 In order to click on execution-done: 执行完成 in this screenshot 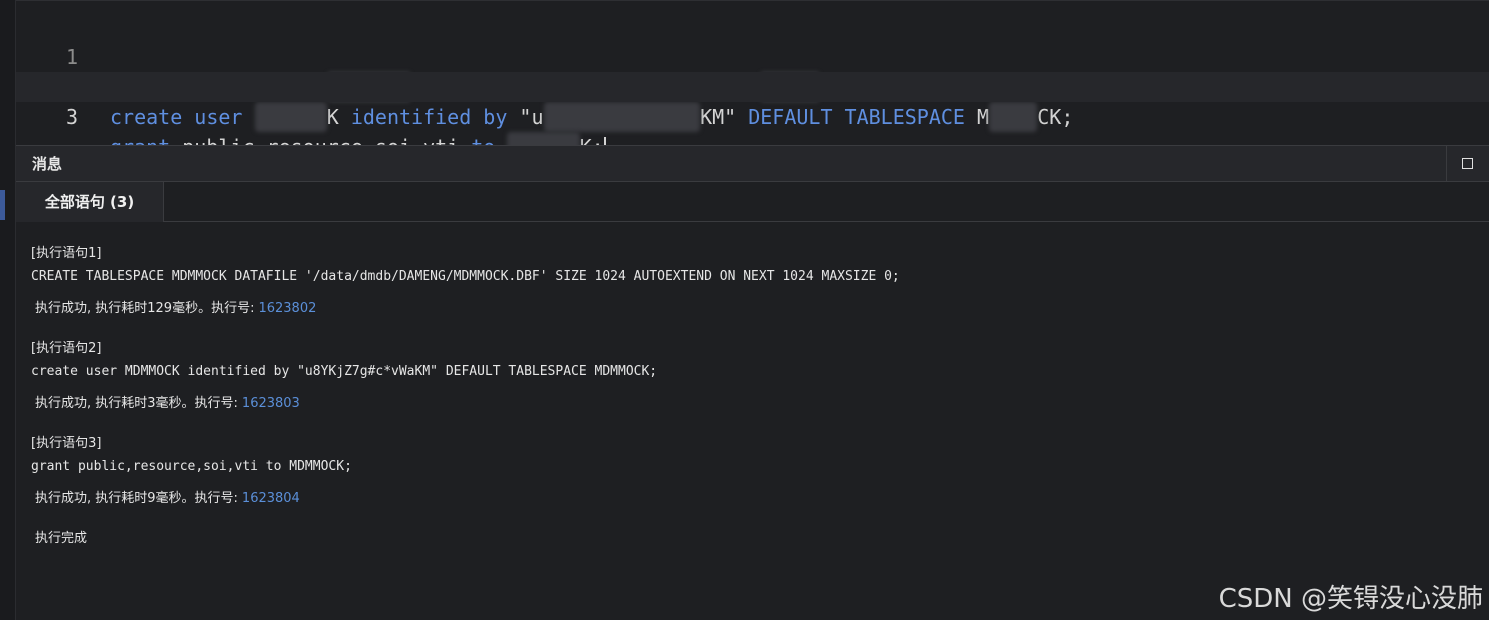, I will do `click(61, 538)`.